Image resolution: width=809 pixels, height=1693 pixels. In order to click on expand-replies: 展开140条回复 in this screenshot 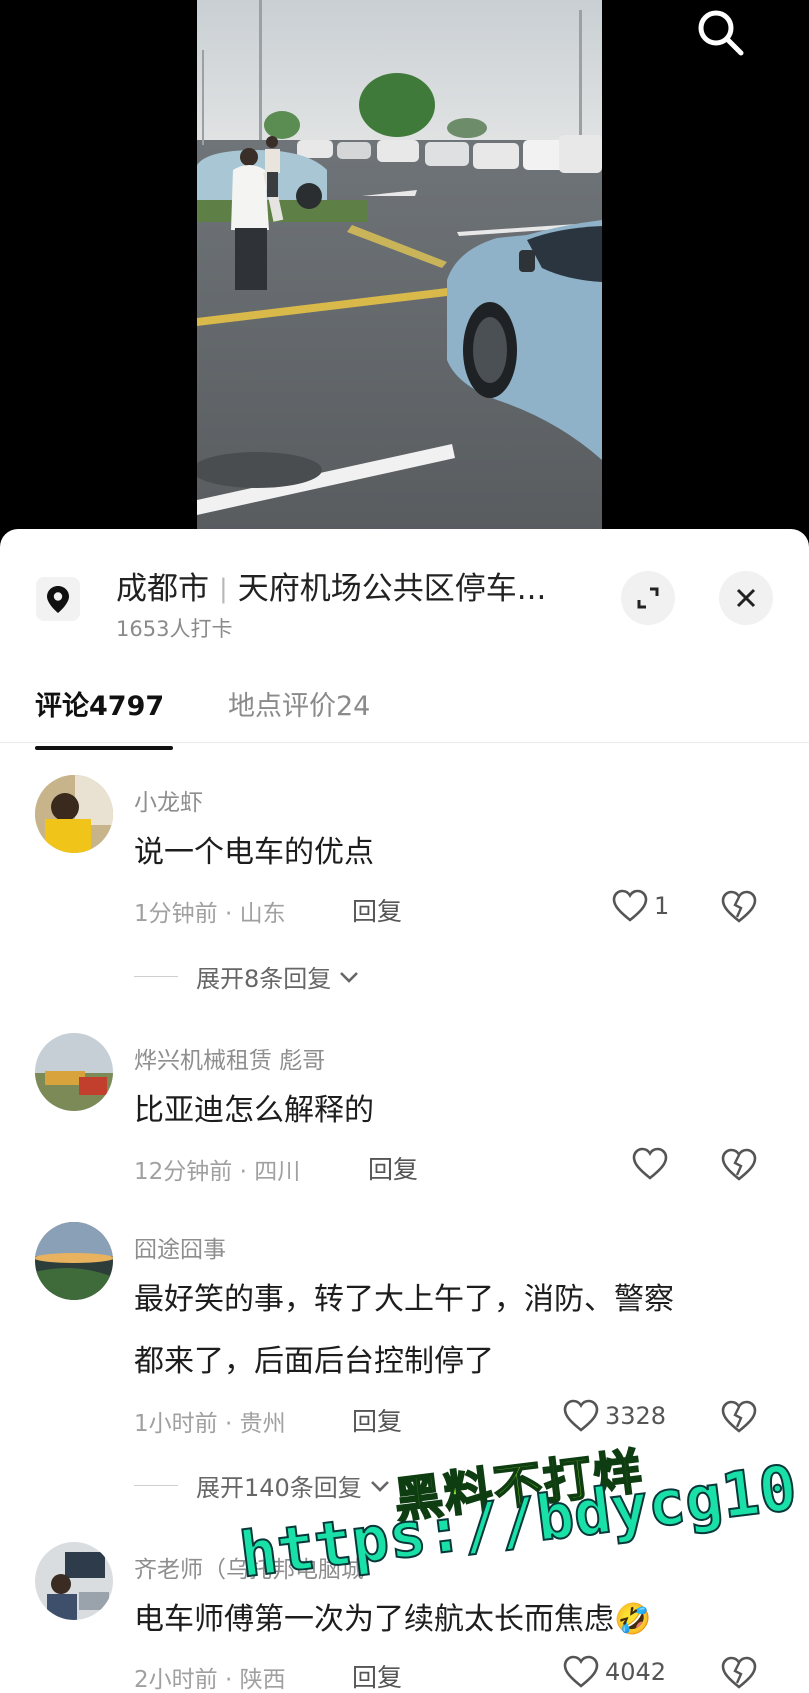, I will do `click(263, 1485)`.